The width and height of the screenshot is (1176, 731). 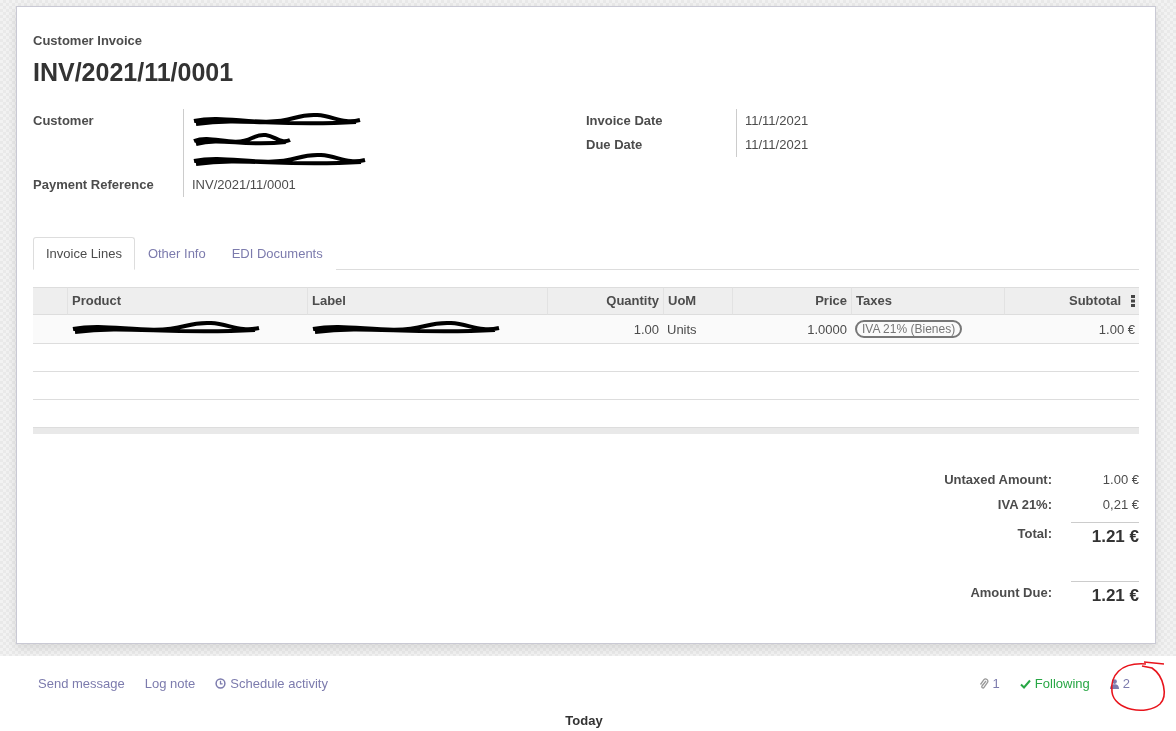 What do you see at coordinates (1120, 504) in the screenshot?
I see `total-value: 0,21 €` at bounding box center [1120, 504].